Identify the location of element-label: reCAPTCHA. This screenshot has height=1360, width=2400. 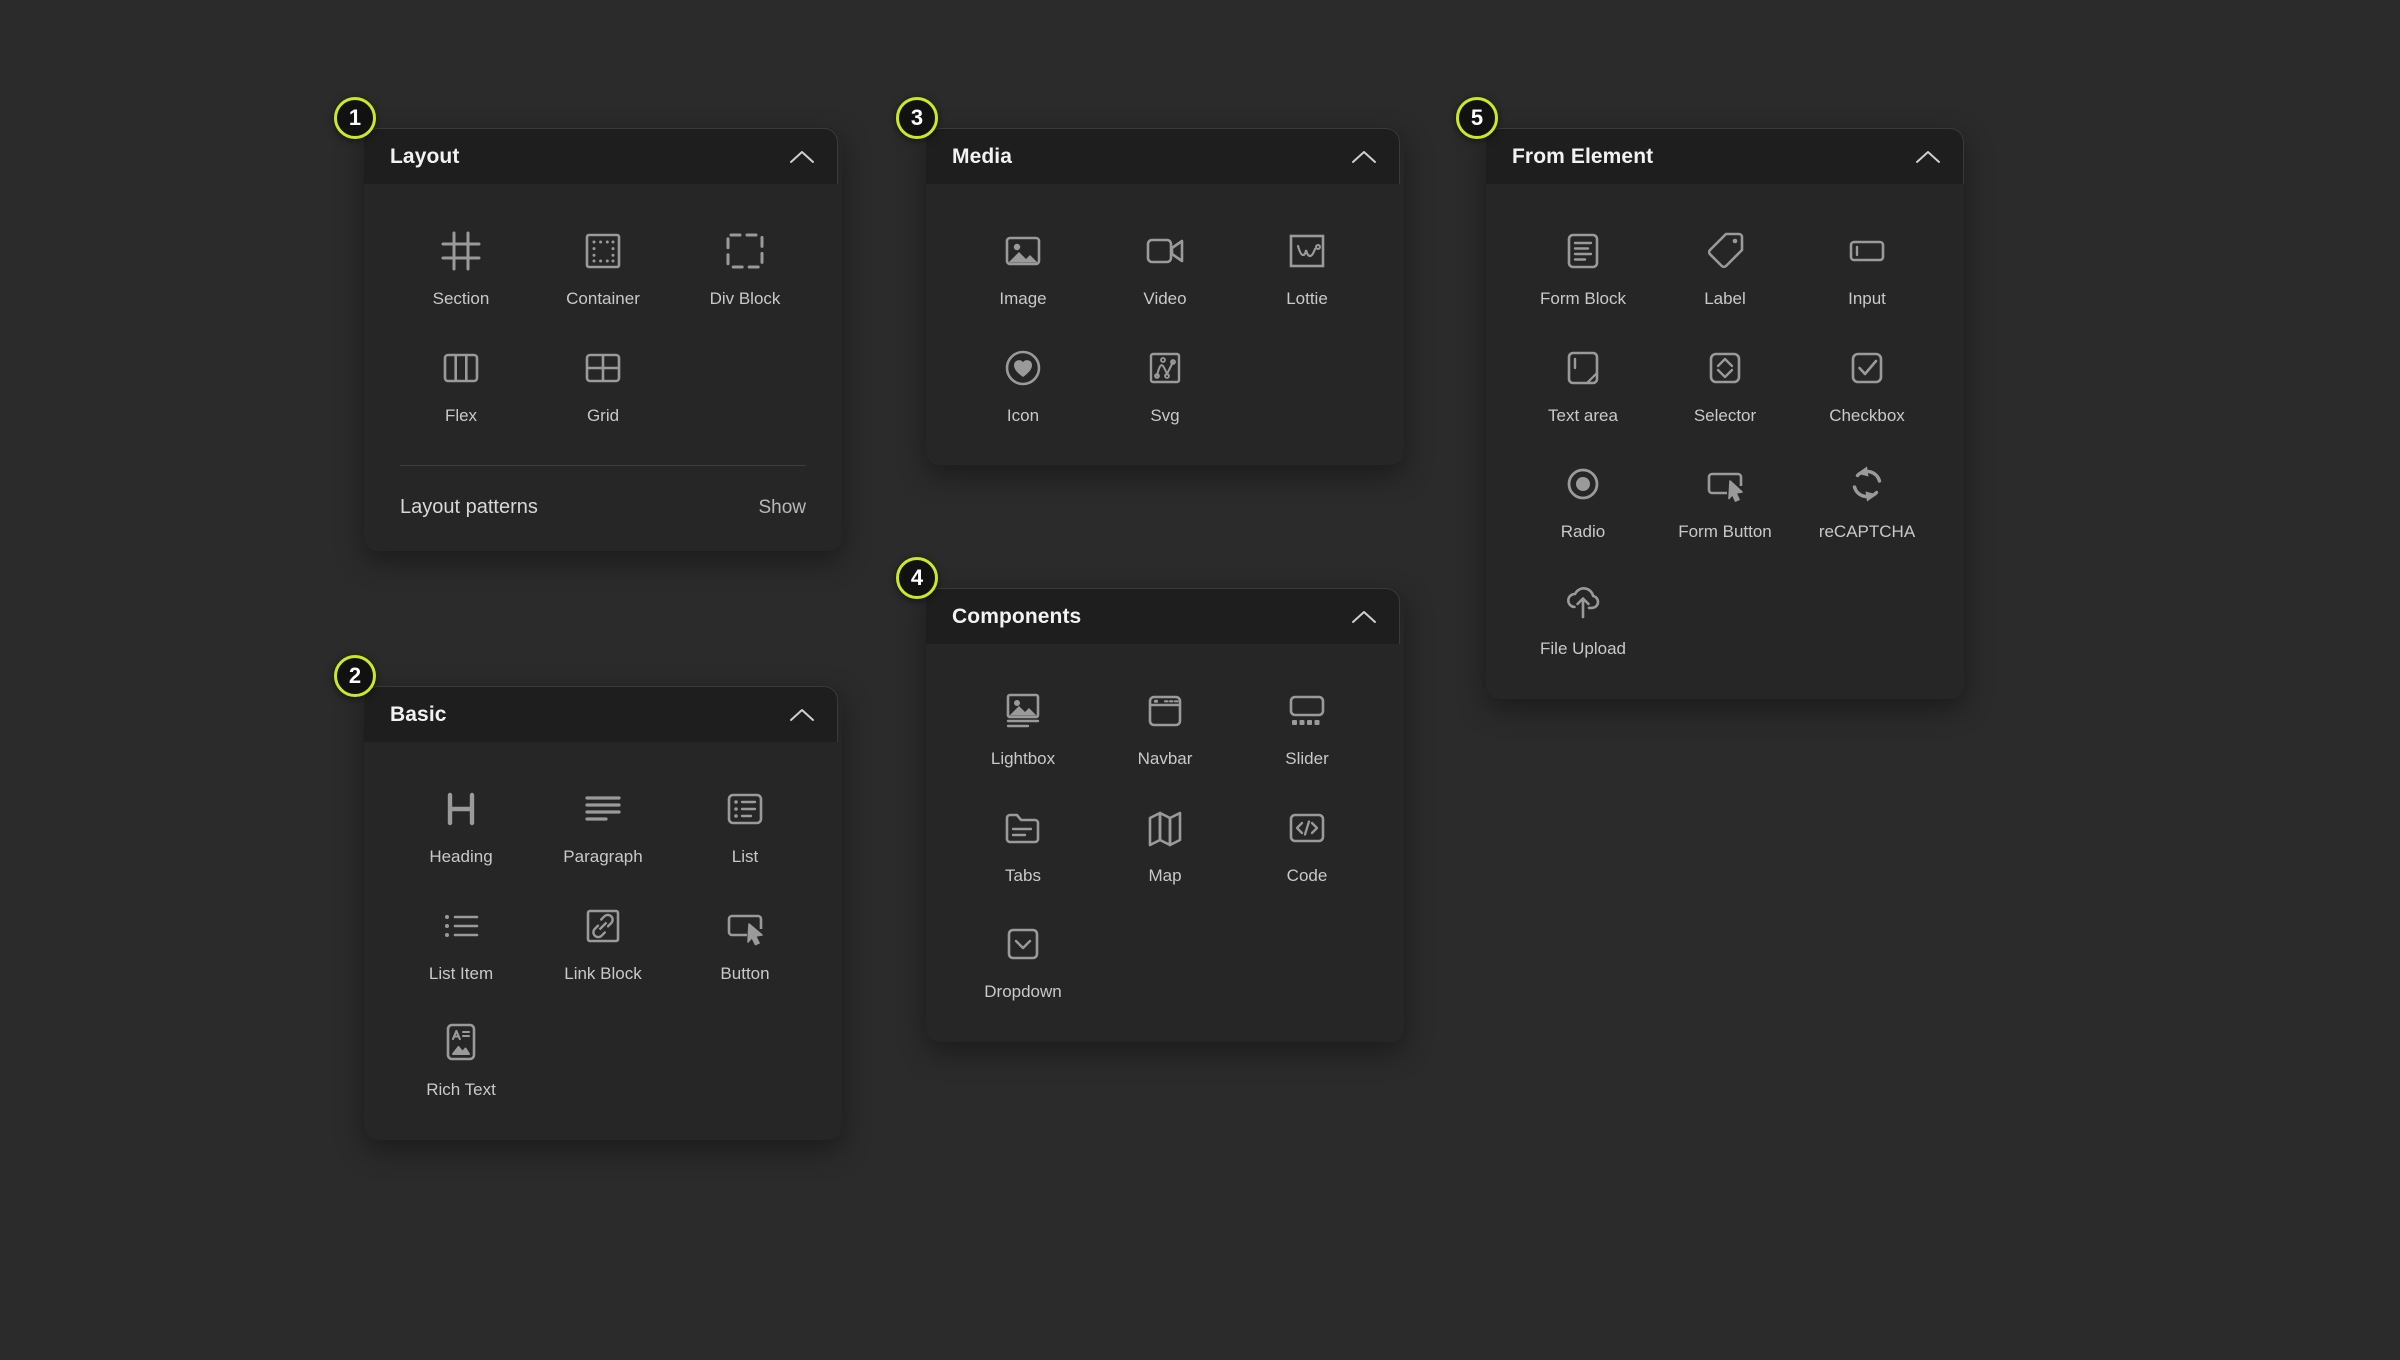
(1867, 532).